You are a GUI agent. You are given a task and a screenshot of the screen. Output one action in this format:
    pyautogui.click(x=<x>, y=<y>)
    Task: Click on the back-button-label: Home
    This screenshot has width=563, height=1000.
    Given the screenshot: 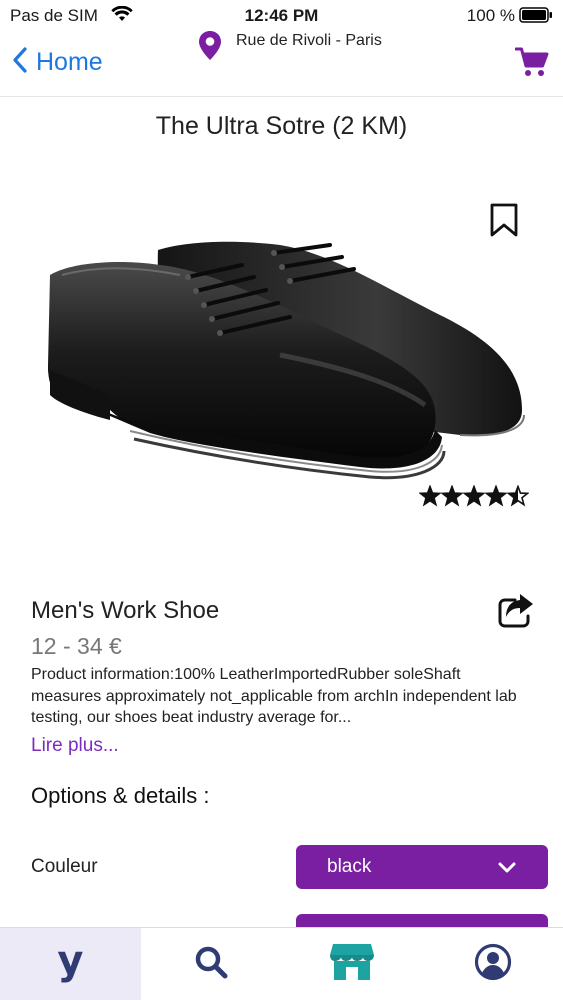 What is the action you would take?
    pyautogui.click(x=69, y=62)
    